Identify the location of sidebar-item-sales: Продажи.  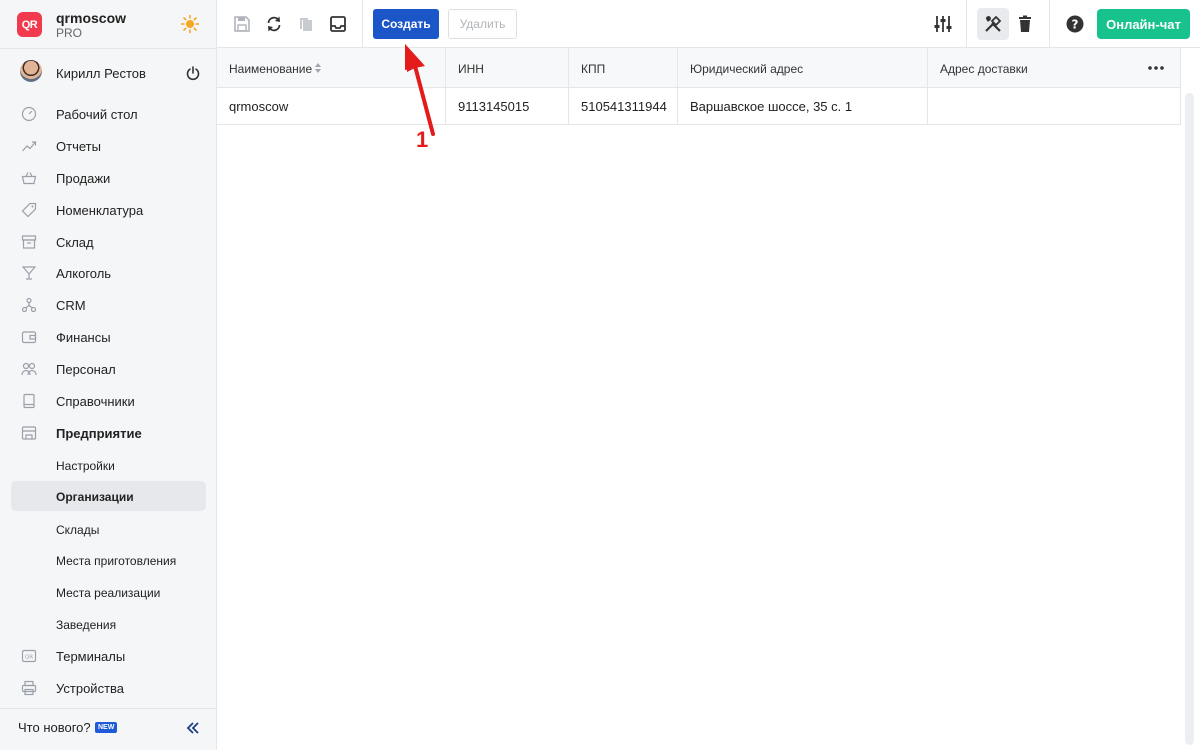
(108, 178).